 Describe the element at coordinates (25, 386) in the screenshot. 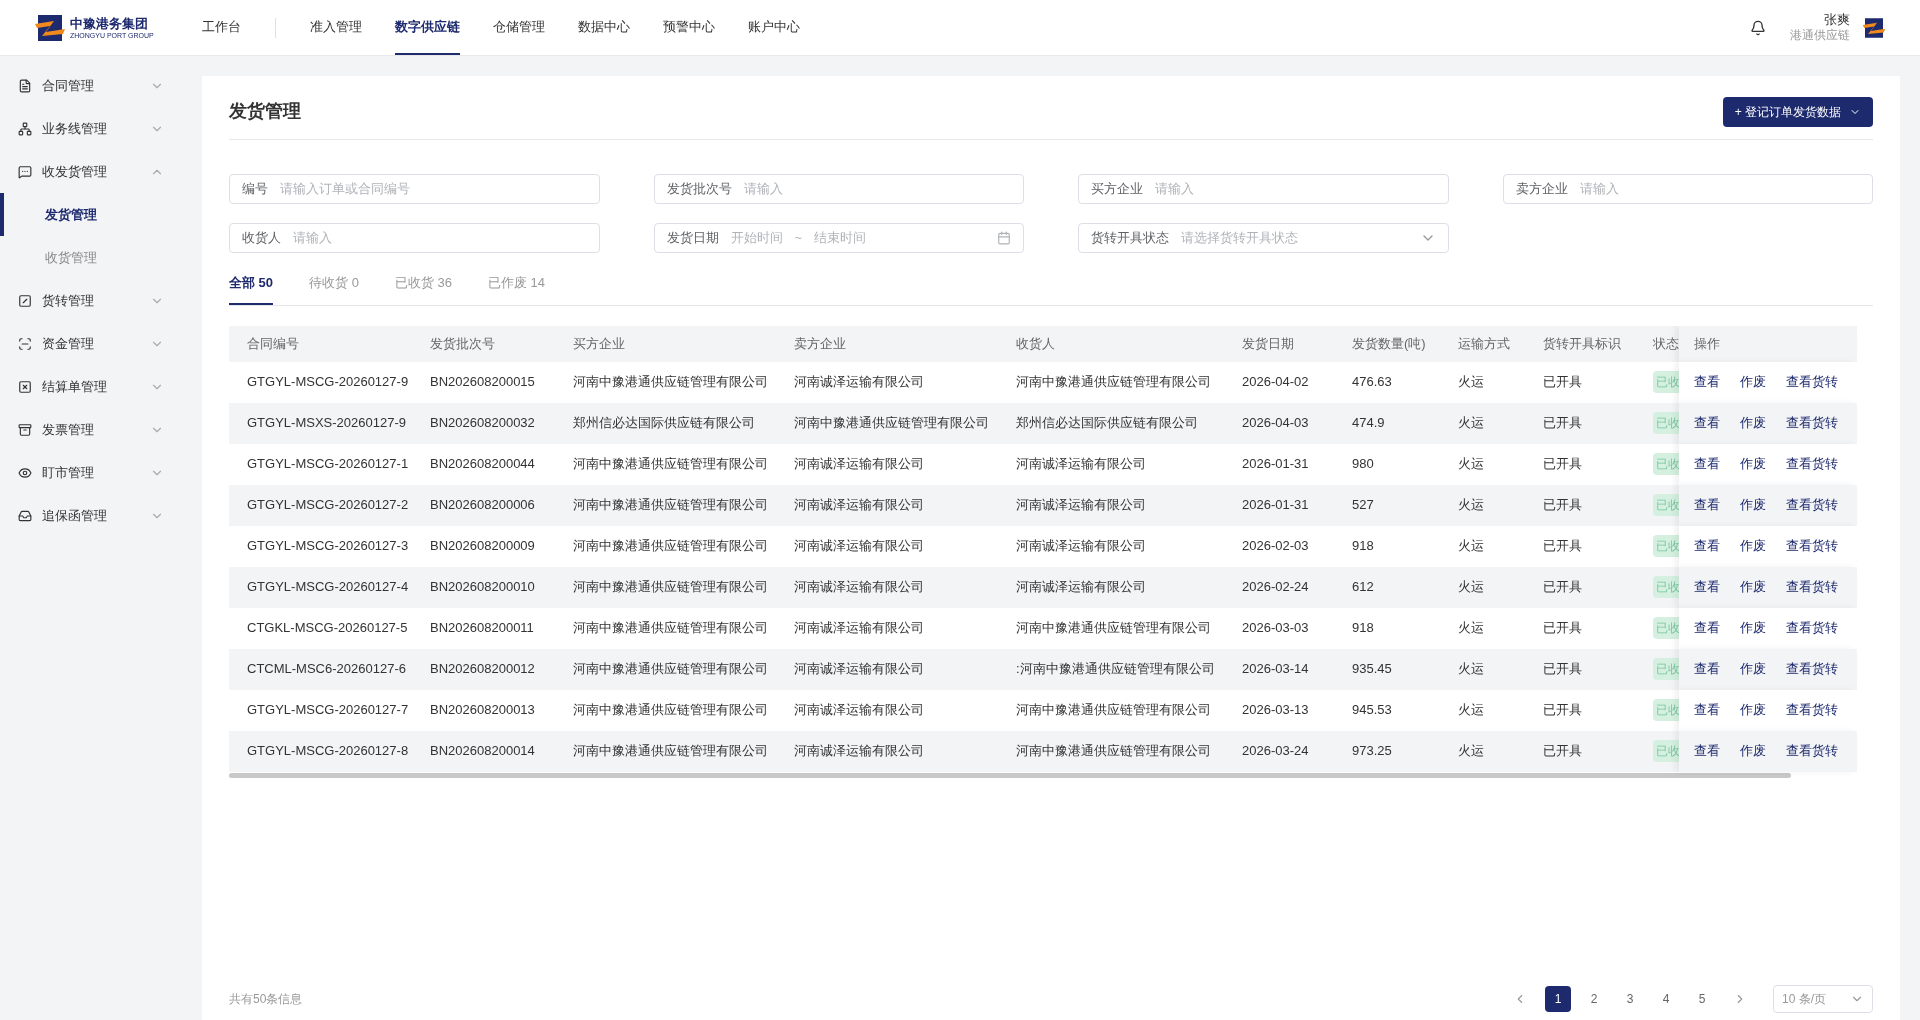

I see `x-box-icon` at that location.